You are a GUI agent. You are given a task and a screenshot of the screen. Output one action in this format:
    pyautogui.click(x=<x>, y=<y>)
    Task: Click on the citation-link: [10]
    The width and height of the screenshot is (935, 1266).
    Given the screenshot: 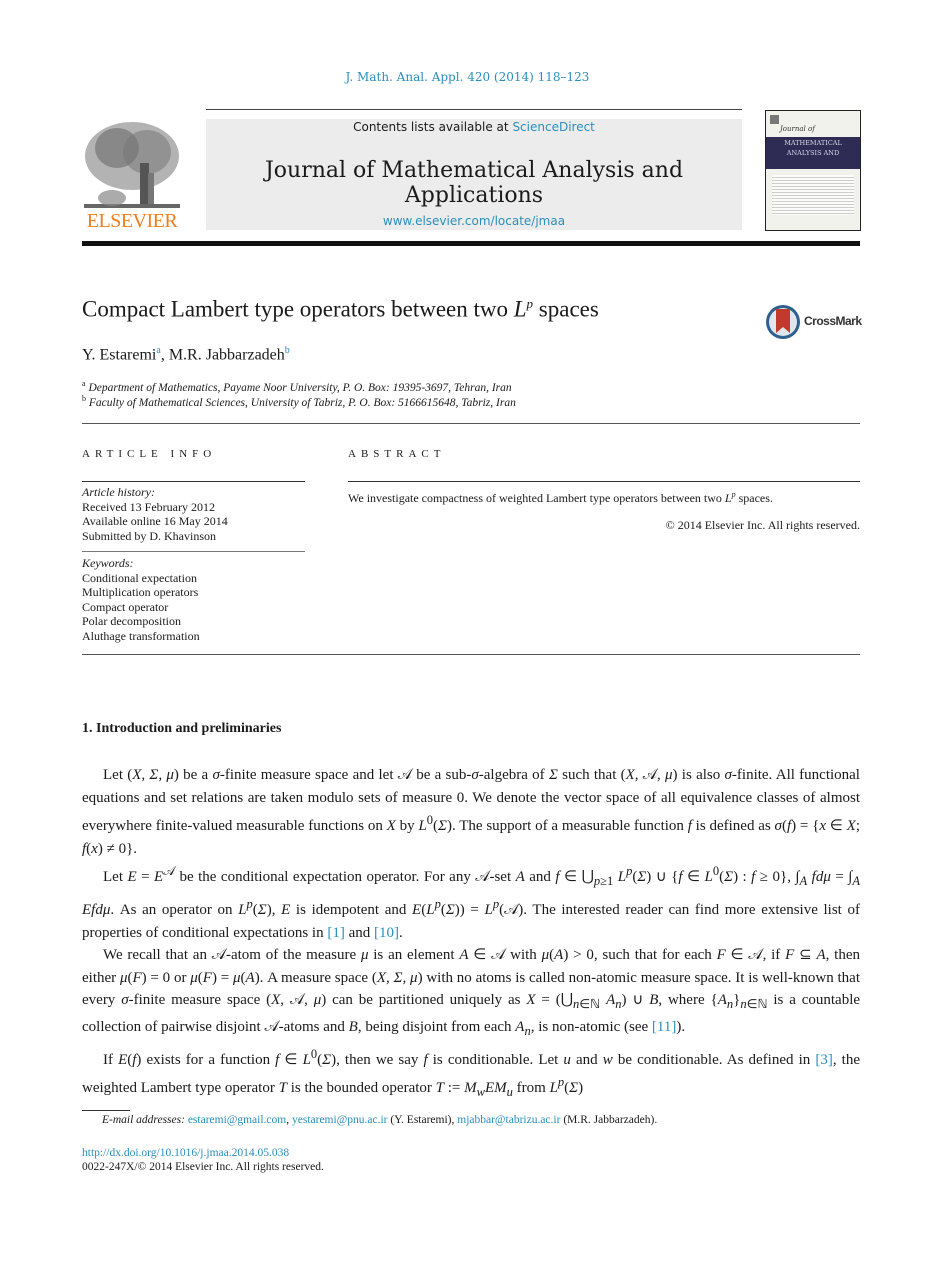 What is the action you would take?
    pyautogui.click(x=386, y=933)
    